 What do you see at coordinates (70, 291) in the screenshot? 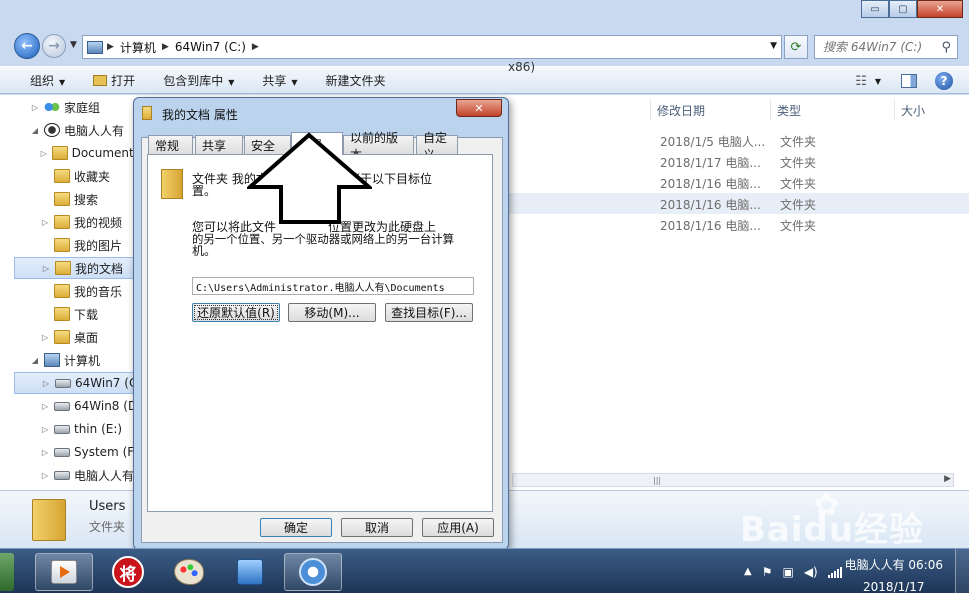
I see `nav-music: 我的音乐` at bounding box center [70, 291].